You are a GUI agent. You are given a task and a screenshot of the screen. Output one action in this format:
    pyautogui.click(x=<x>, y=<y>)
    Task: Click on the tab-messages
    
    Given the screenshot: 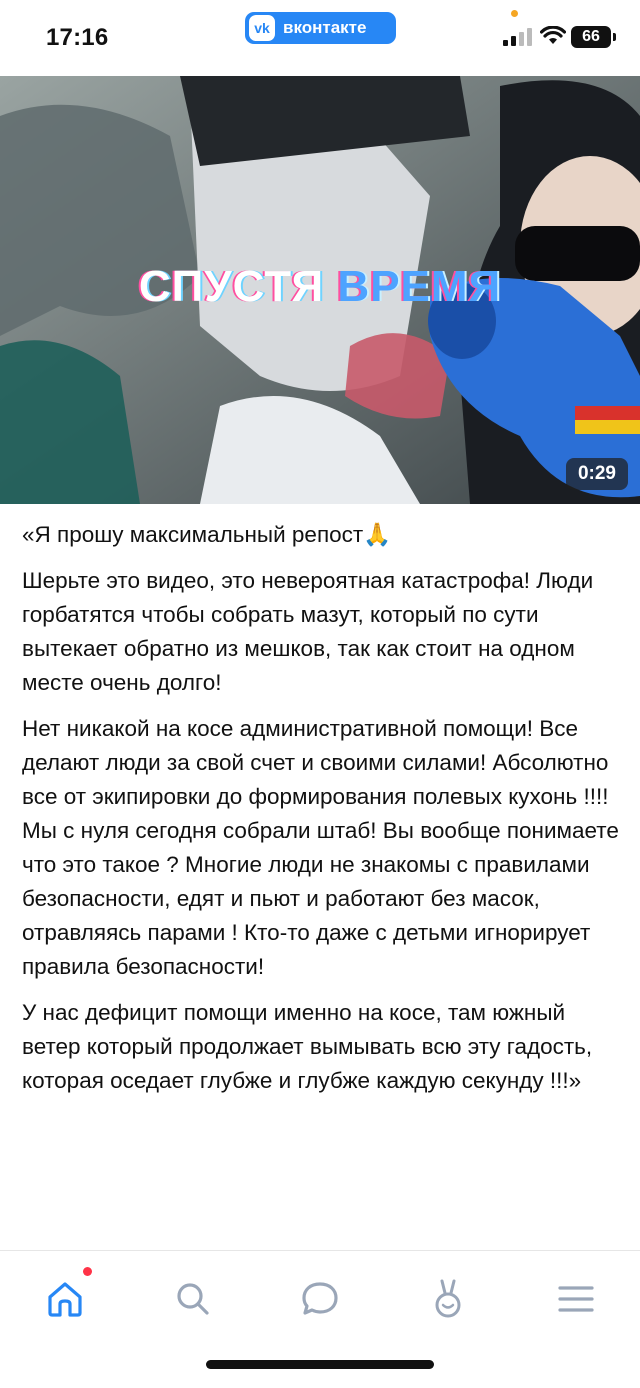 What is the action you would take?
    pyautogui.click(x=320, y=1299)
    